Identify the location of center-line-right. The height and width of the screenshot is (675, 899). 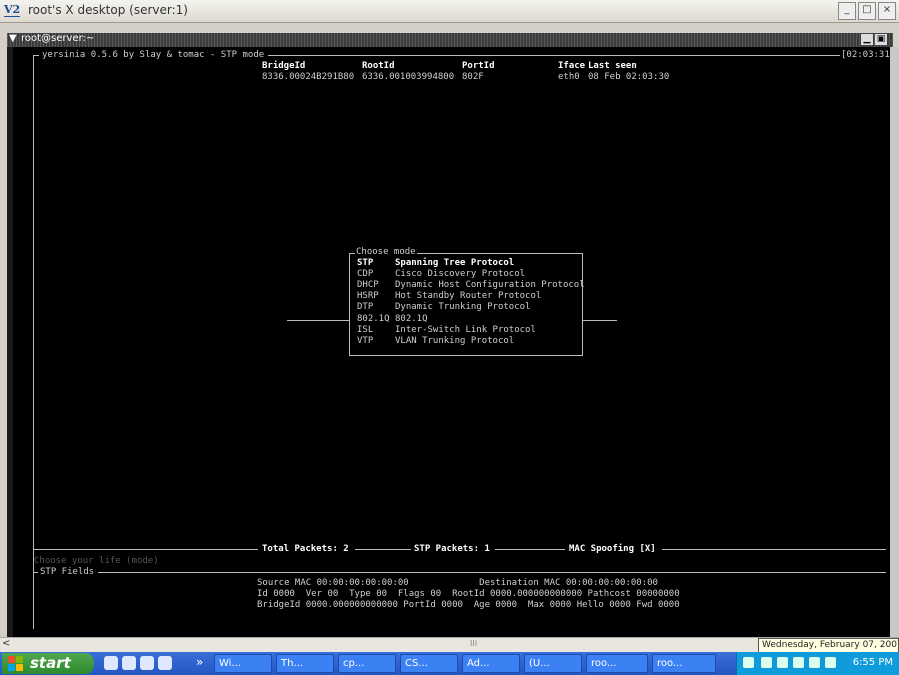
(599, 320).